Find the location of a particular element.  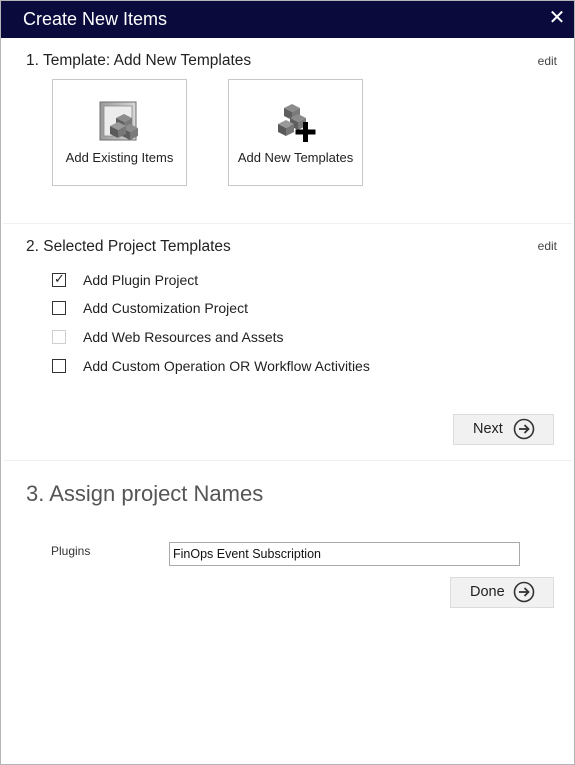

next-button-label: Next is located at coordinates (488, 429).